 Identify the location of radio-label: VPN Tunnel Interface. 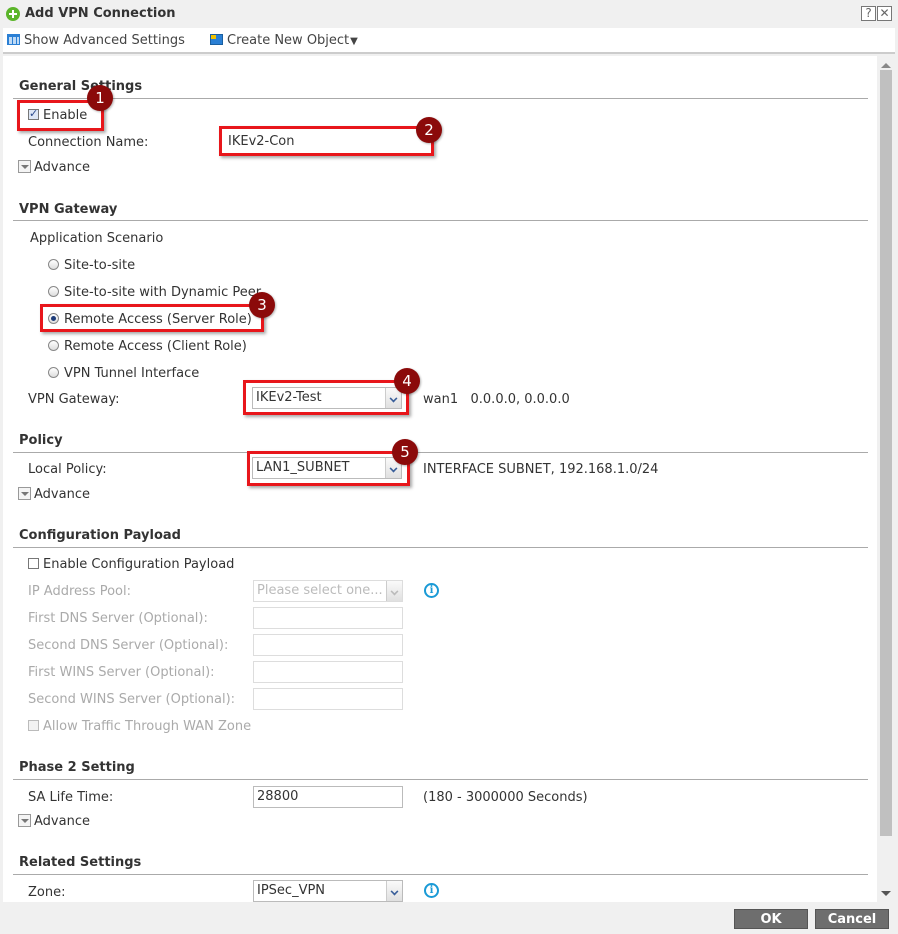
(132, 373).